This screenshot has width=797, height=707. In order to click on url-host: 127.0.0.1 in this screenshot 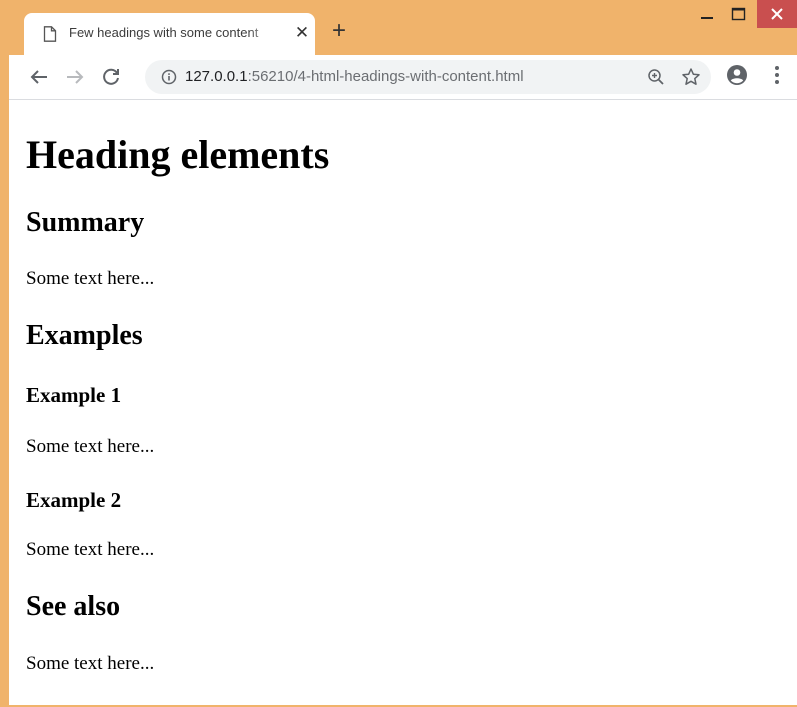, I will do `click(216, 76)`.